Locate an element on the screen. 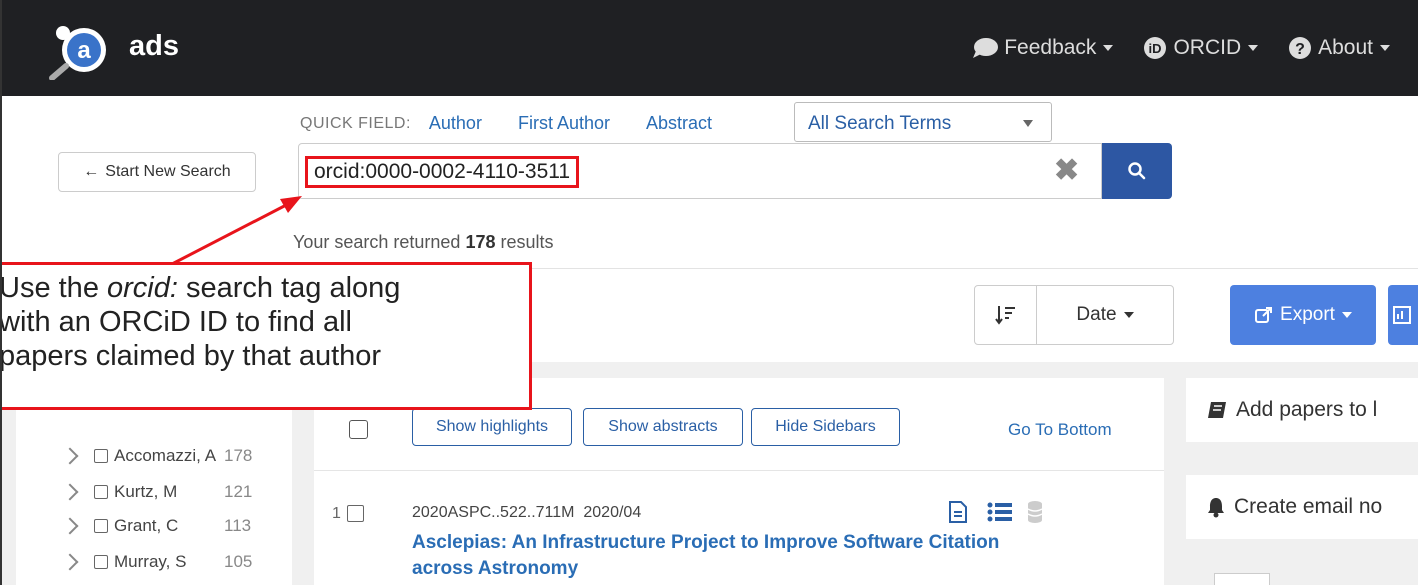  facet-author-item: Kurtz, M 121 is located at coordinates (156, 492).